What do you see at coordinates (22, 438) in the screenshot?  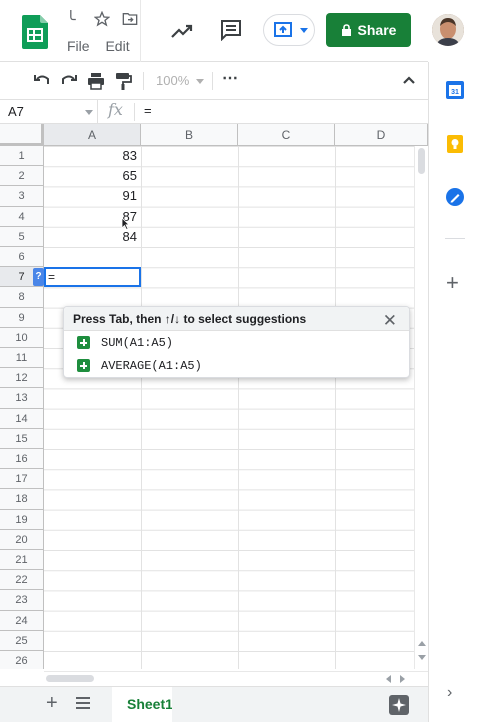 I see `row-header-15: 15` at bounding box center [22, 438].